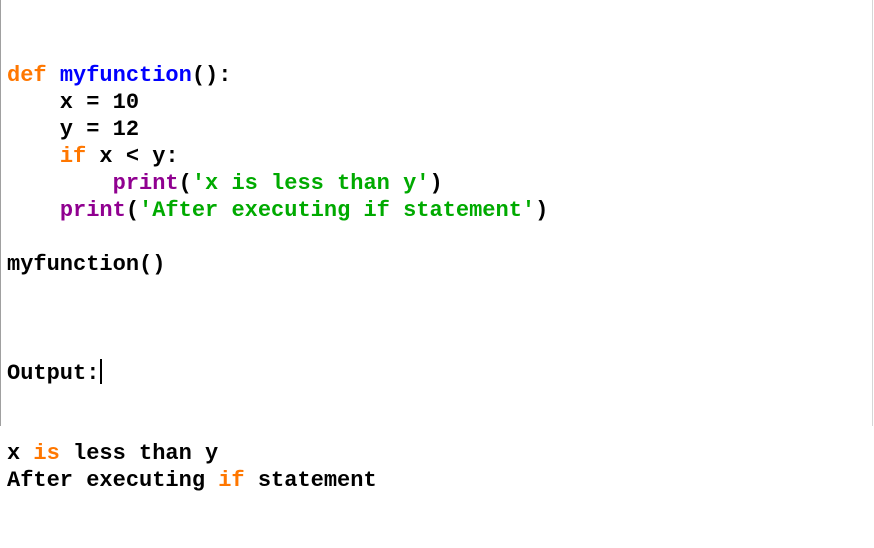 The width and height of the screenshot is (874, 548). Describe the element at coordinates (337, 210) in the screenshot. I see `code-token: 'After executing if statement'` at that location.